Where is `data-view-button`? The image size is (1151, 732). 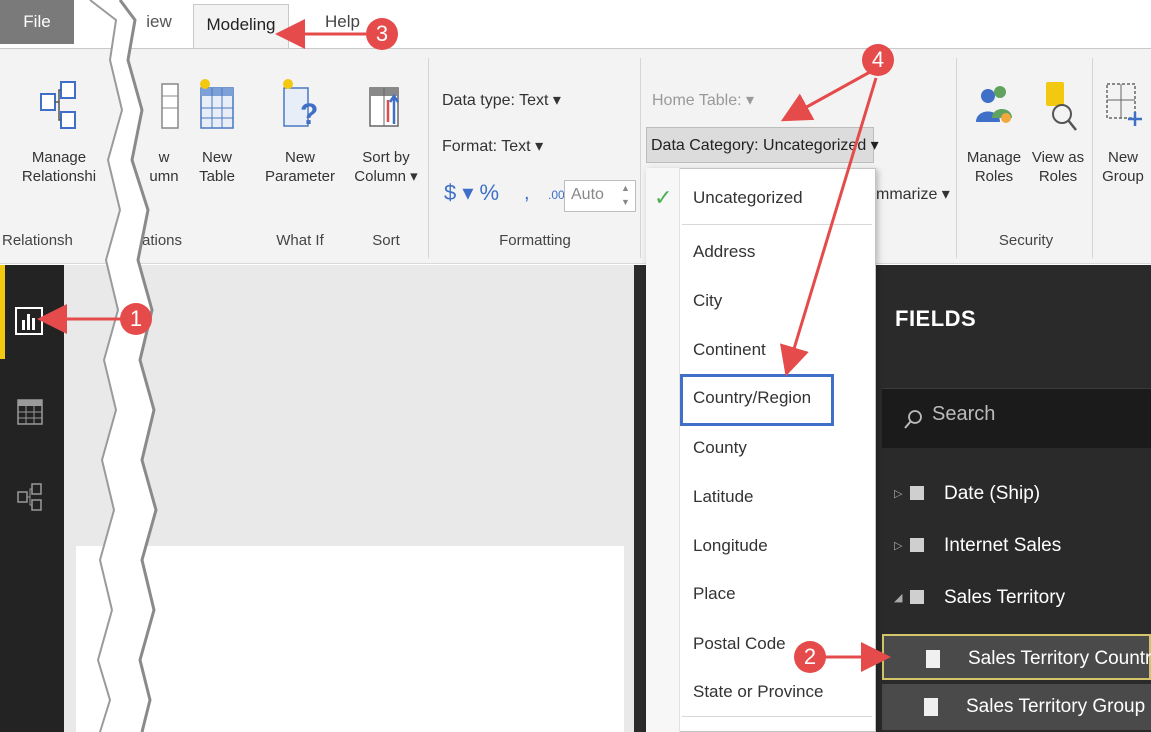 data-view-button is located at coordinates (30, 414).